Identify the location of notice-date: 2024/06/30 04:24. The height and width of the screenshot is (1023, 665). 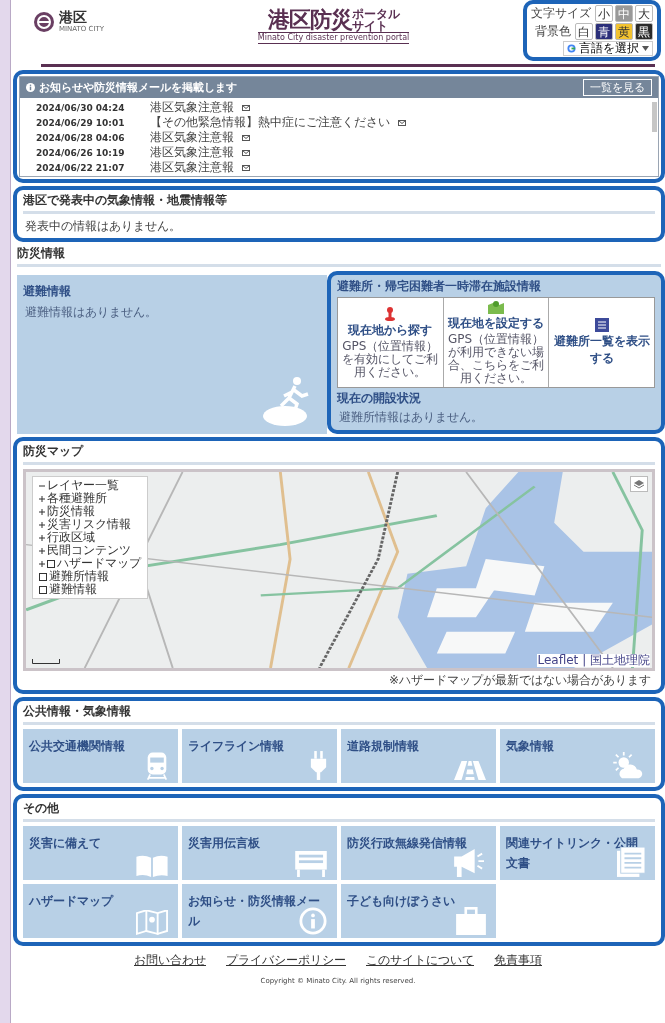
(81, 107).